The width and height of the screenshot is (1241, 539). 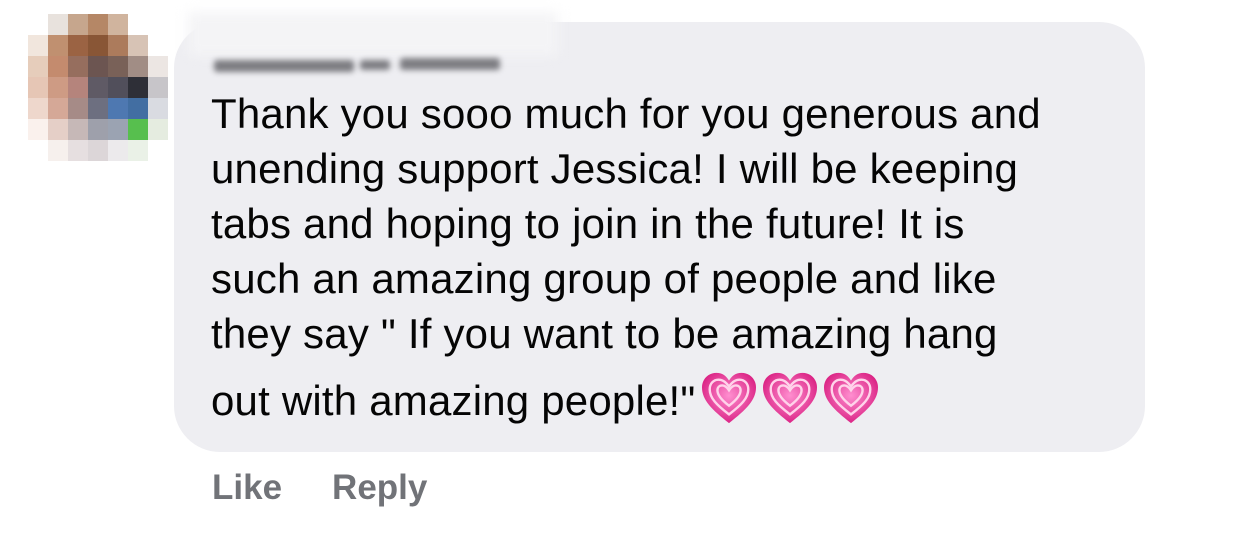 What do you see at coordinates (373, 52) in the screenshot?
I see `author-name-redacted` at bounding box center [373, 52].